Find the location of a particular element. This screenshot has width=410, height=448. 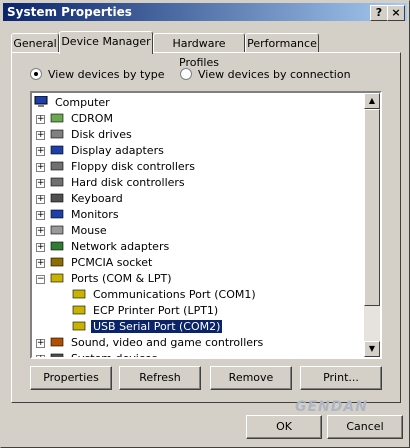

tree-category-item: + Display adapters is located at coordinates (99, 151).